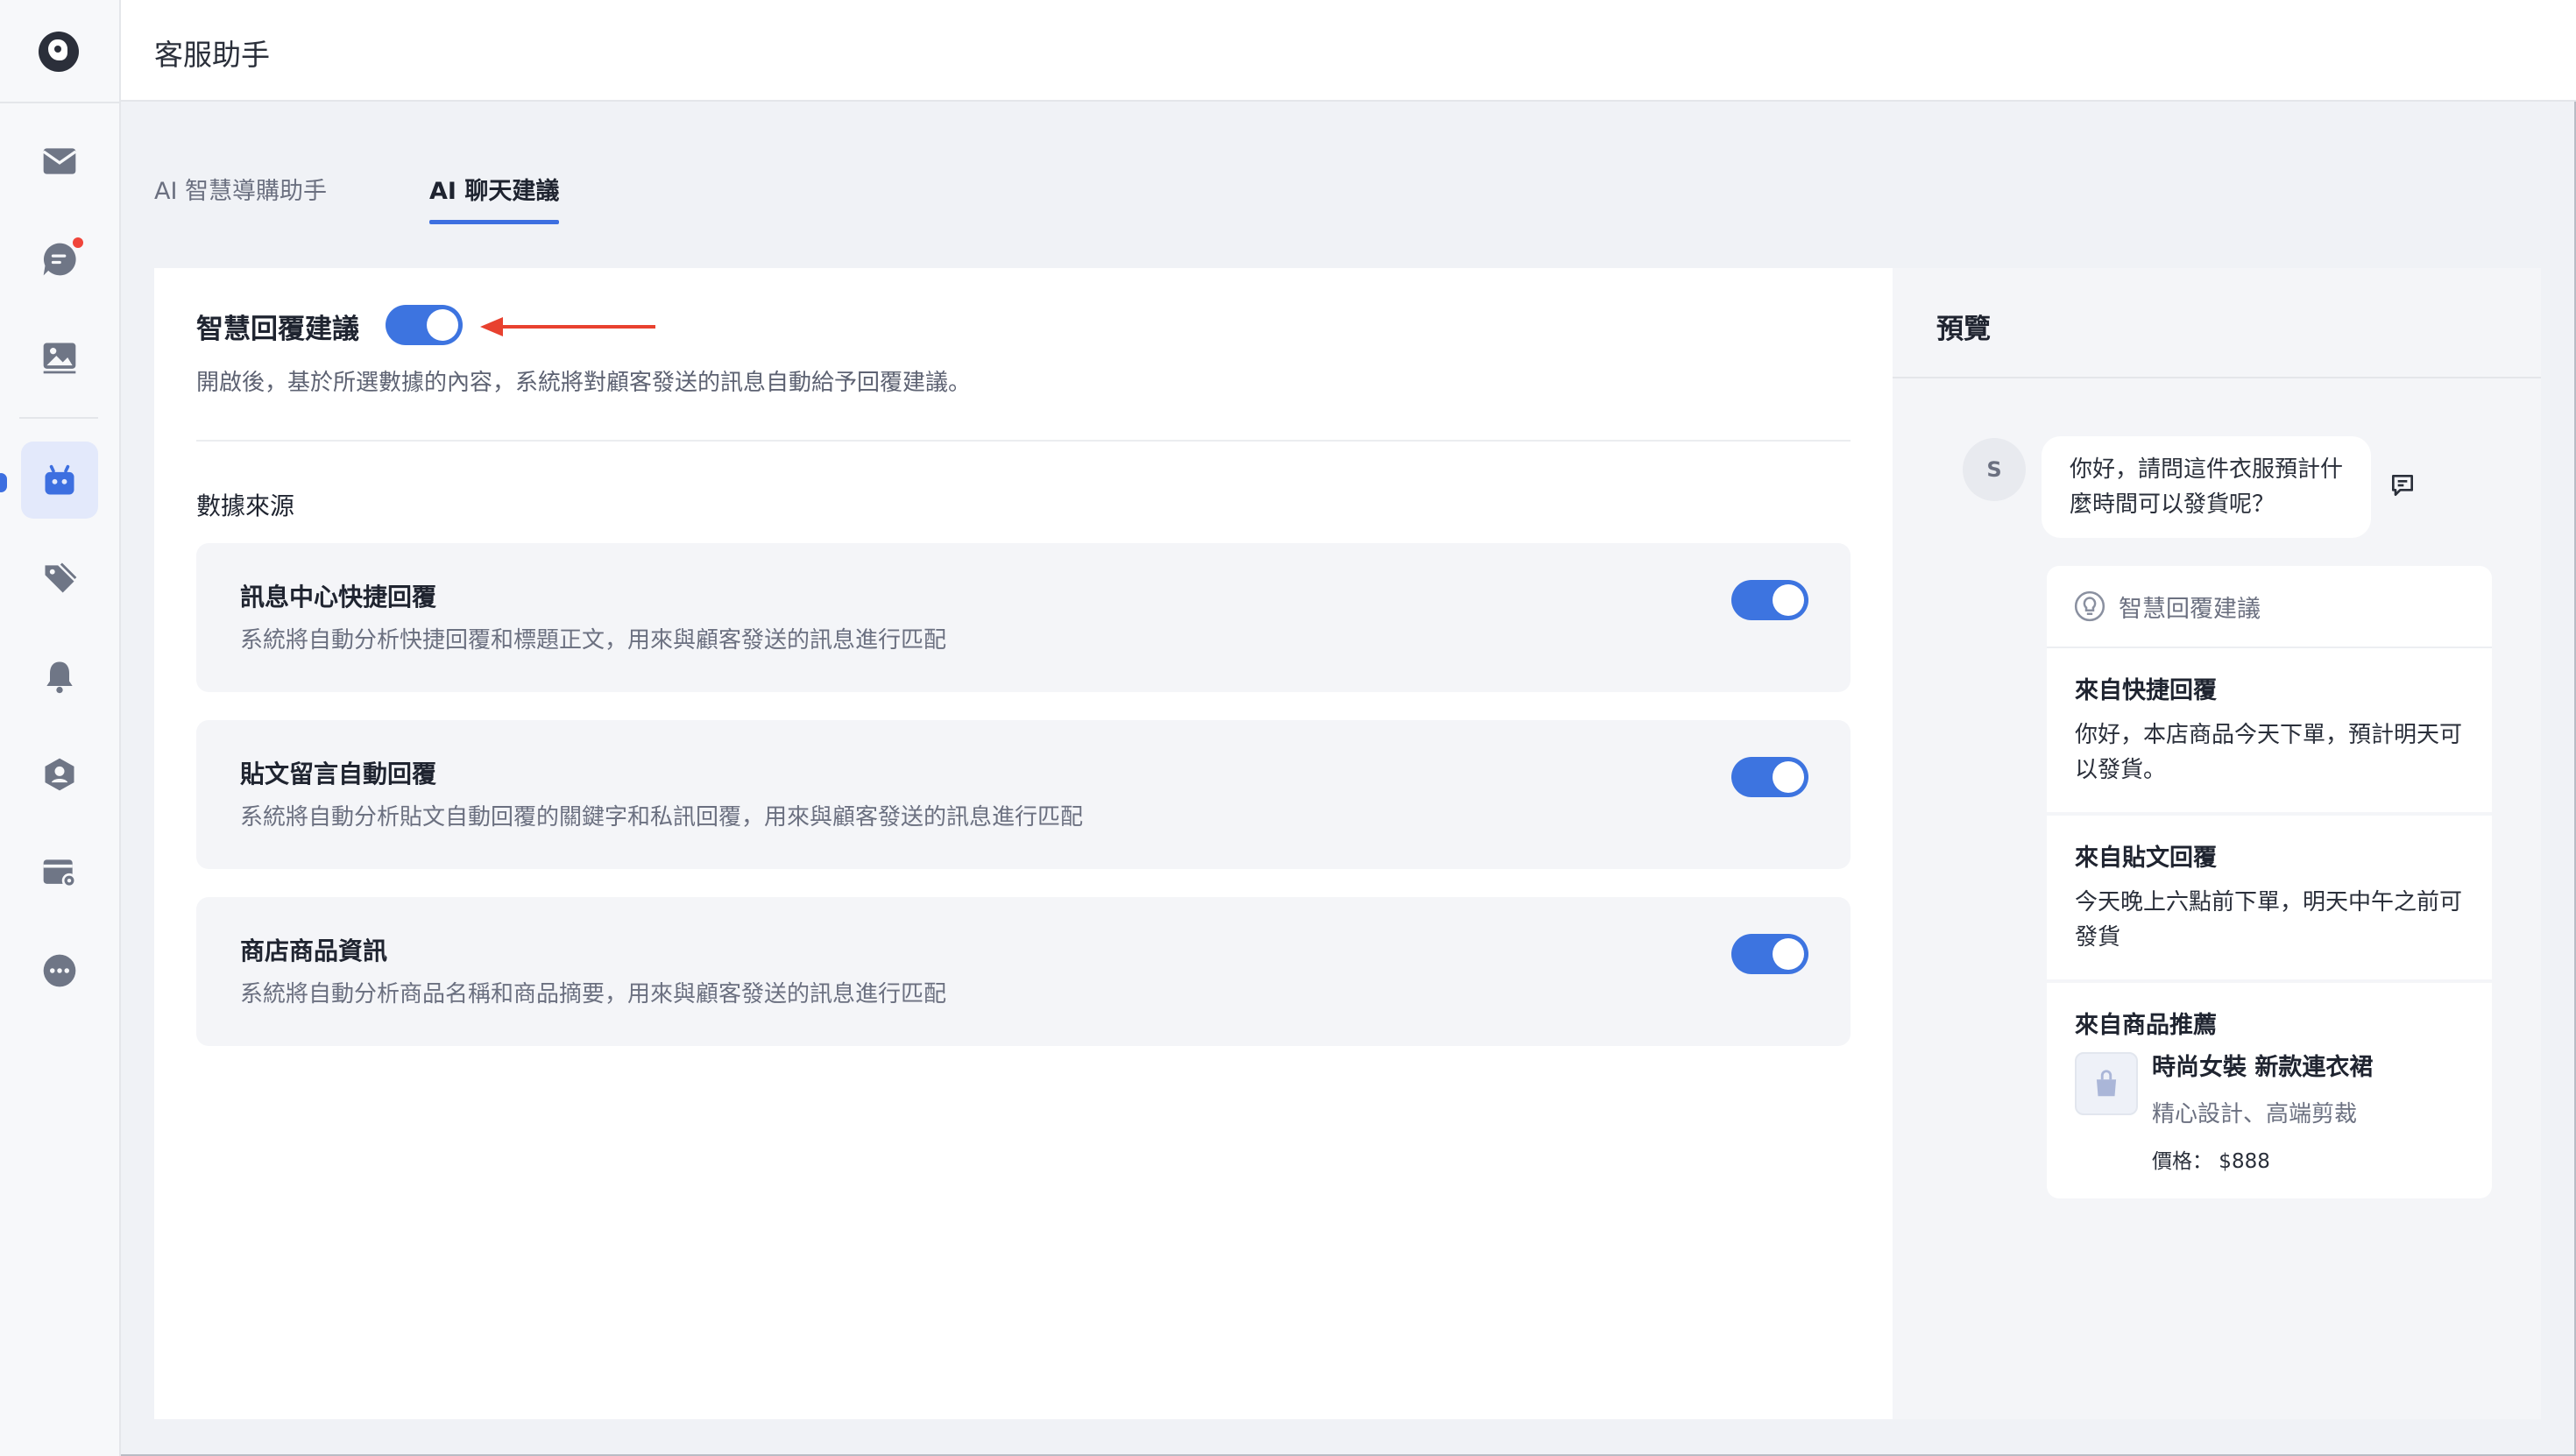 The width and height of the screenshot is (2576, 1456). I want to click on bell-icon, so click(59, 677).